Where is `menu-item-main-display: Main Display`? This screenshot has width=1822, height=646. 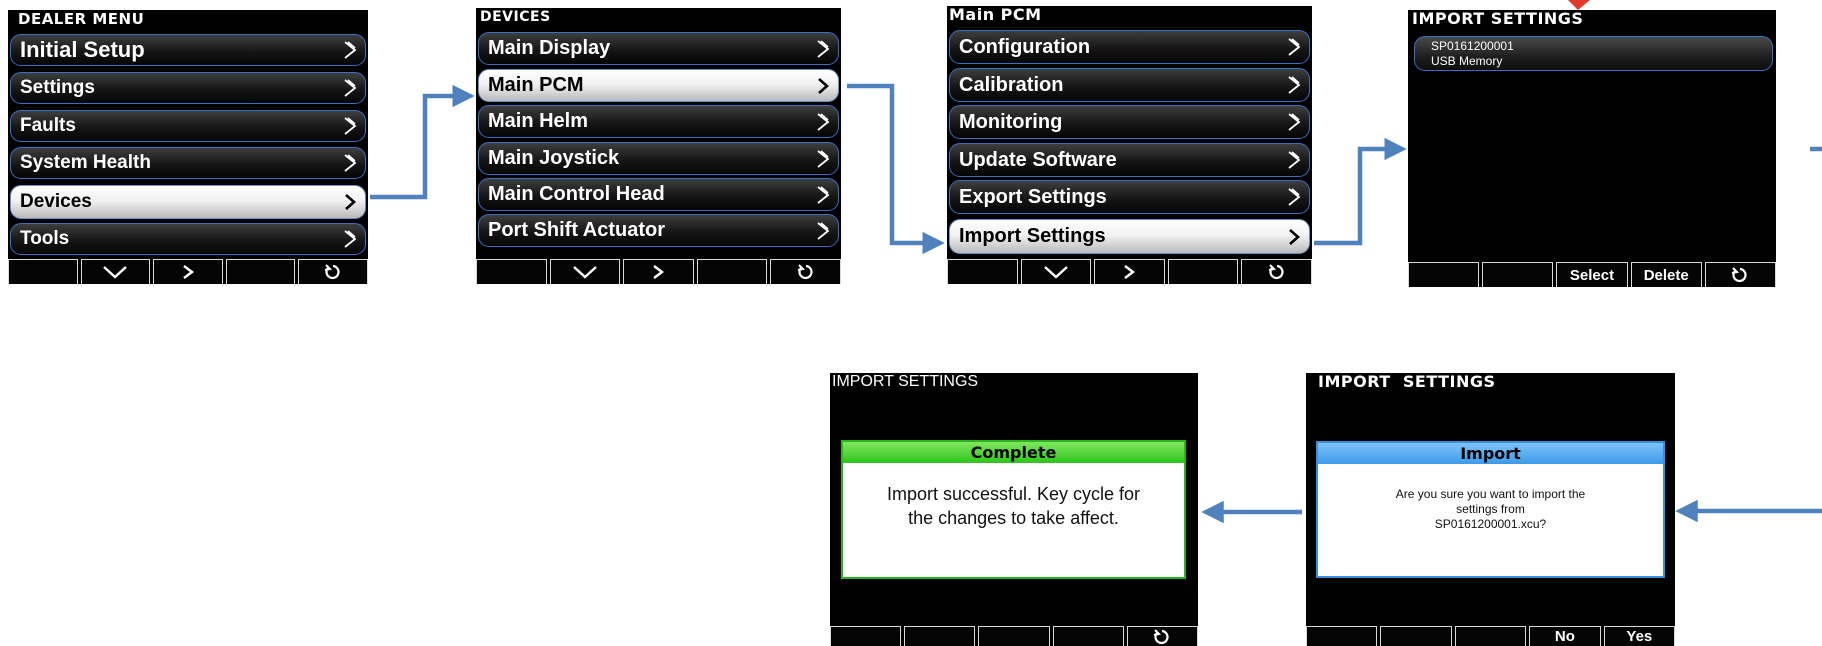
menu-item-main-display: Main Display is located at coordinates (658, 48).